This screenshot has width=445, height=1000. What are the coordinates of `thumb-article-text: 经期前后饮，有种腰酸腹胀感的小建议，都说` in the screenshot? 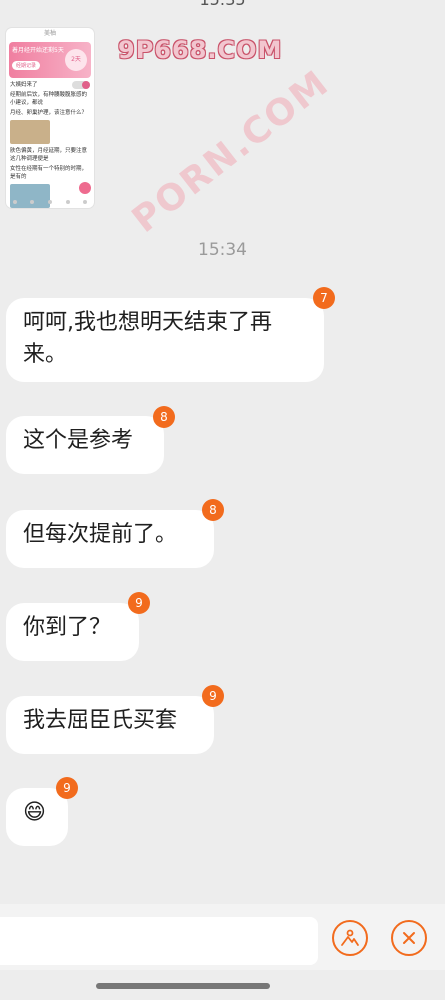 It's located at (49, 99).